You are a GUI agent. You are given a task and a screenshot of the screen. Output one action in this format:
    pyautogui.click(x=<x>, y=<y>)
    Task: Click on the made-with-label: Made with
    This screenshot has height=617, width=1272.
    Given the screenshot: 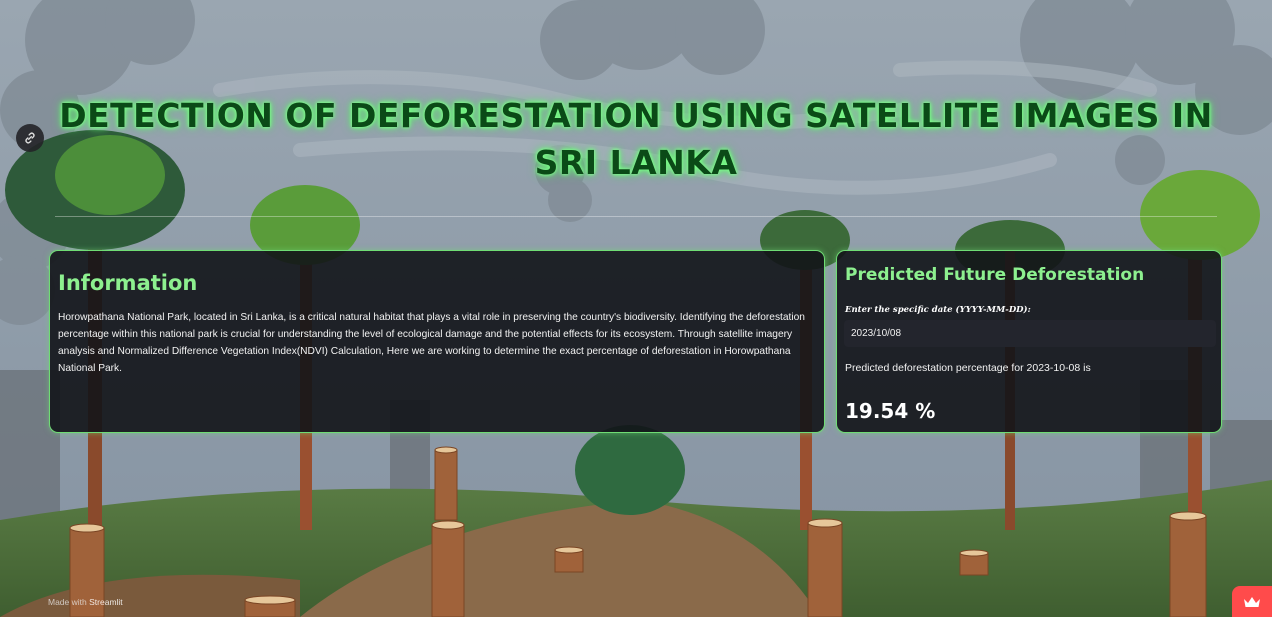 What is the action you would take?
    pyautogui.click(x=67, y=602)
    